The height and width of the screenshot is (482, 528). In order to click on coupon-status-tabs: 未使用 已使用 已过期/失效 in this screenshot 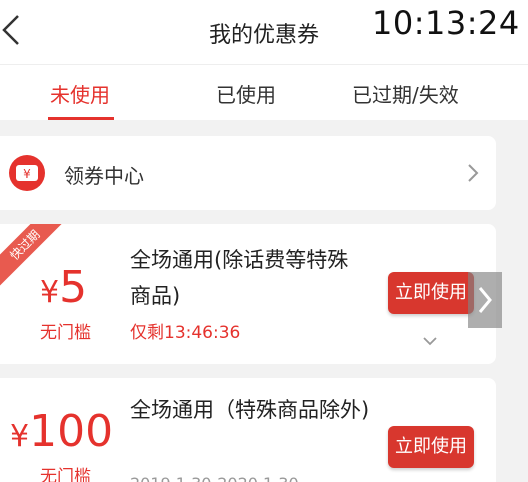, I will do `click(264, 92)`.